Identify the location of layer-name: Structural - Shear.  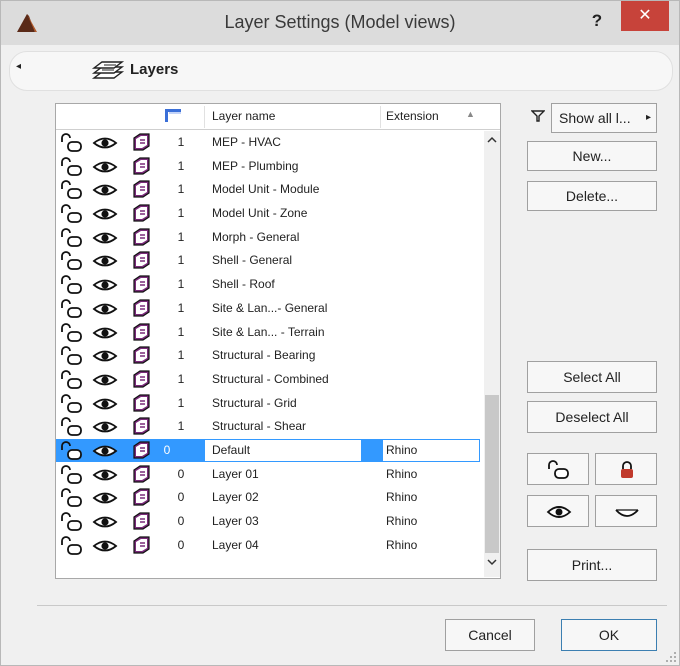
(259, 426).